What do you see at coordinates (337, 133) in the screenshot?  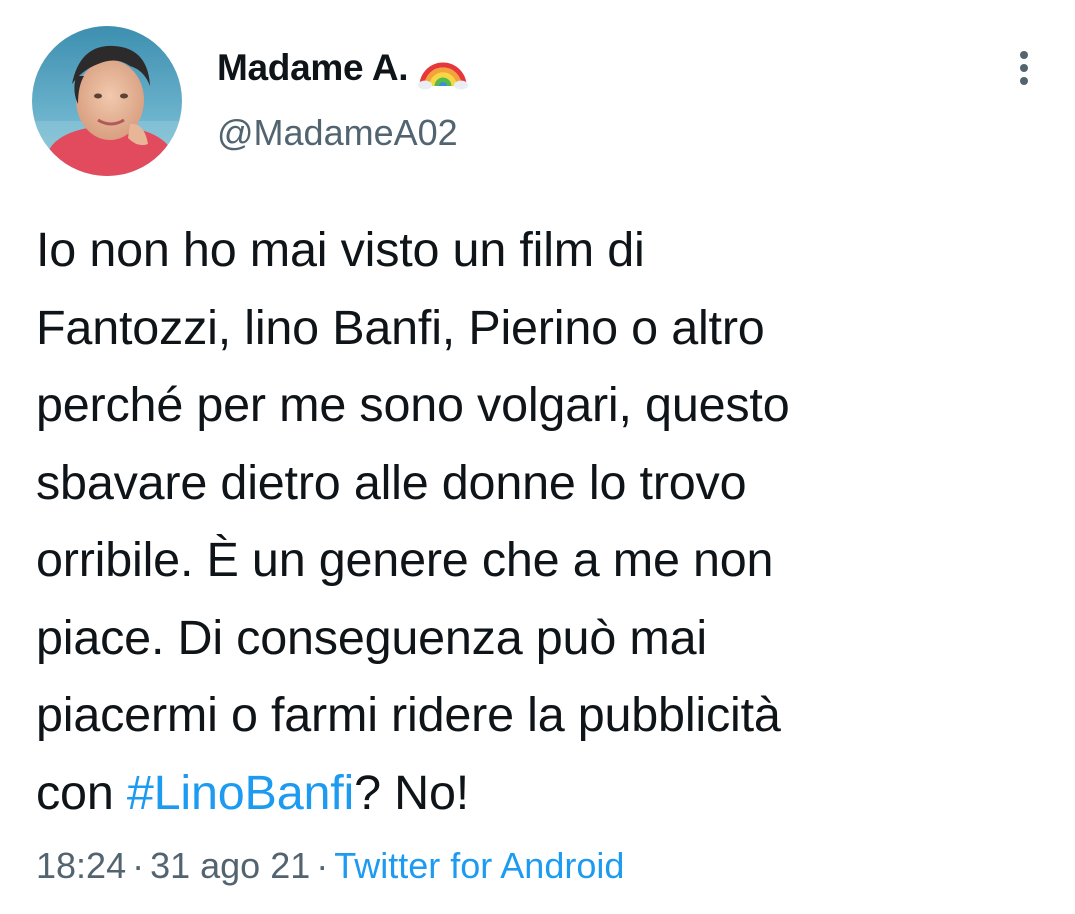 I see `author-handle: @MadameA02` at bounding box center [337, 133].